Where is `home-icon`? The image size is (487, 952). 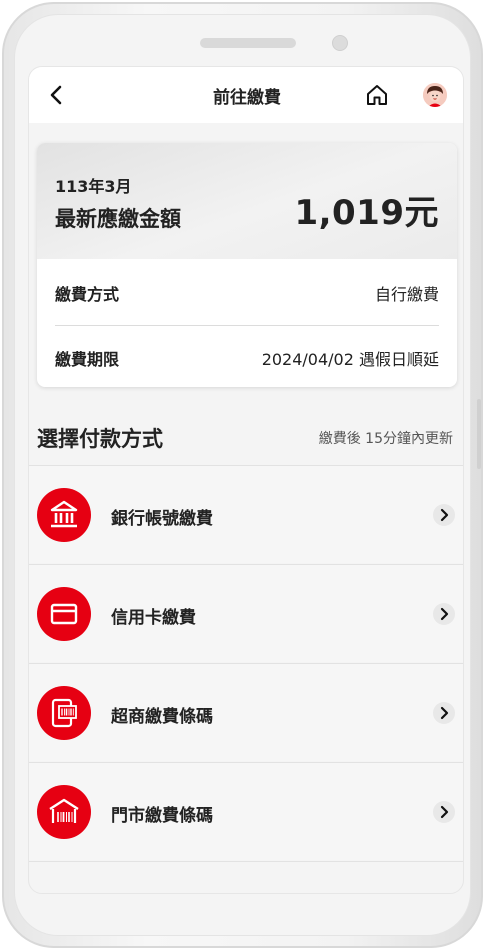
home-icon is located at coordinates (377, 95).